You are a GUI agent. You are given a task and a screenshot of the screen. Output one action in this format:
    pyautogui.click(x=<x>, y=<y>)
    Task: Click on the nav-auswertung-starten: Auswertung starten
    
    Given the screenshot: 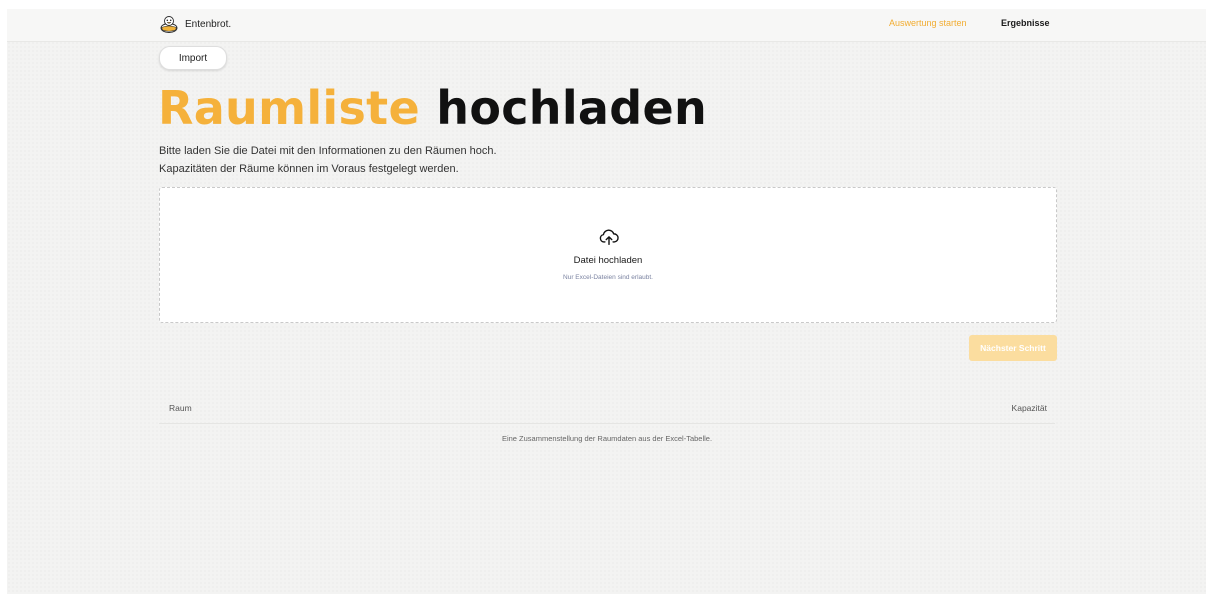 What is the action you would take?
    pyautogui.click(x=928, y=23)
    